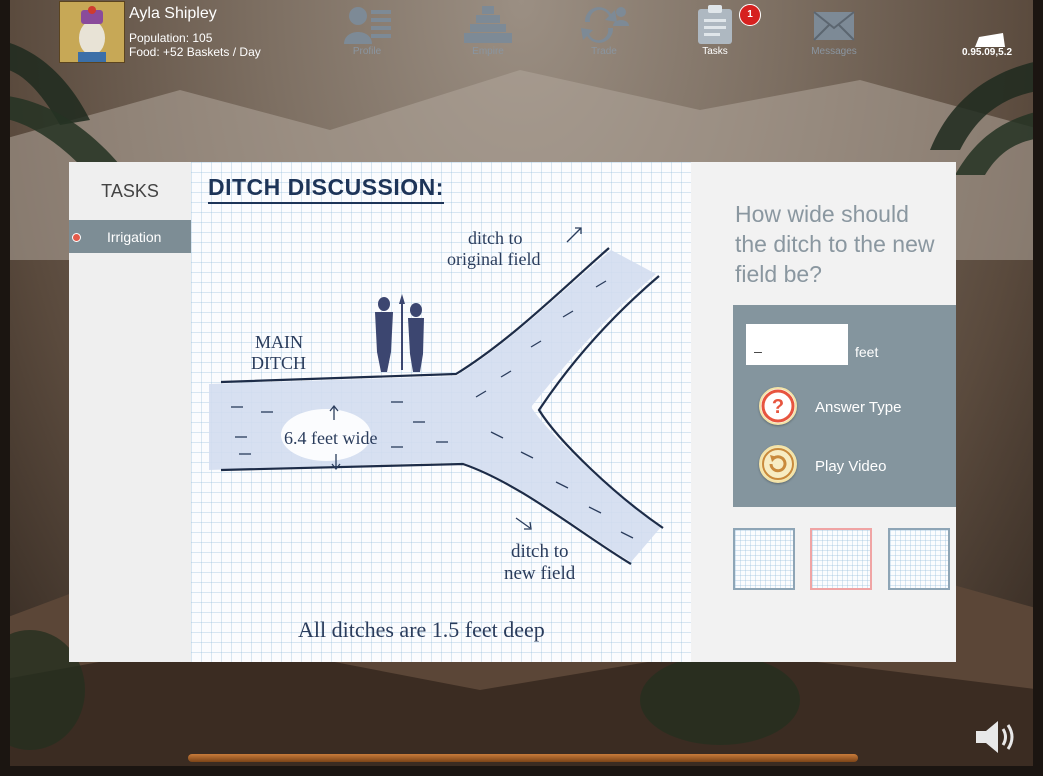 This screenshot has height=776, width=1043. I want to click on nav-trade: Trade, so click(604, 30).